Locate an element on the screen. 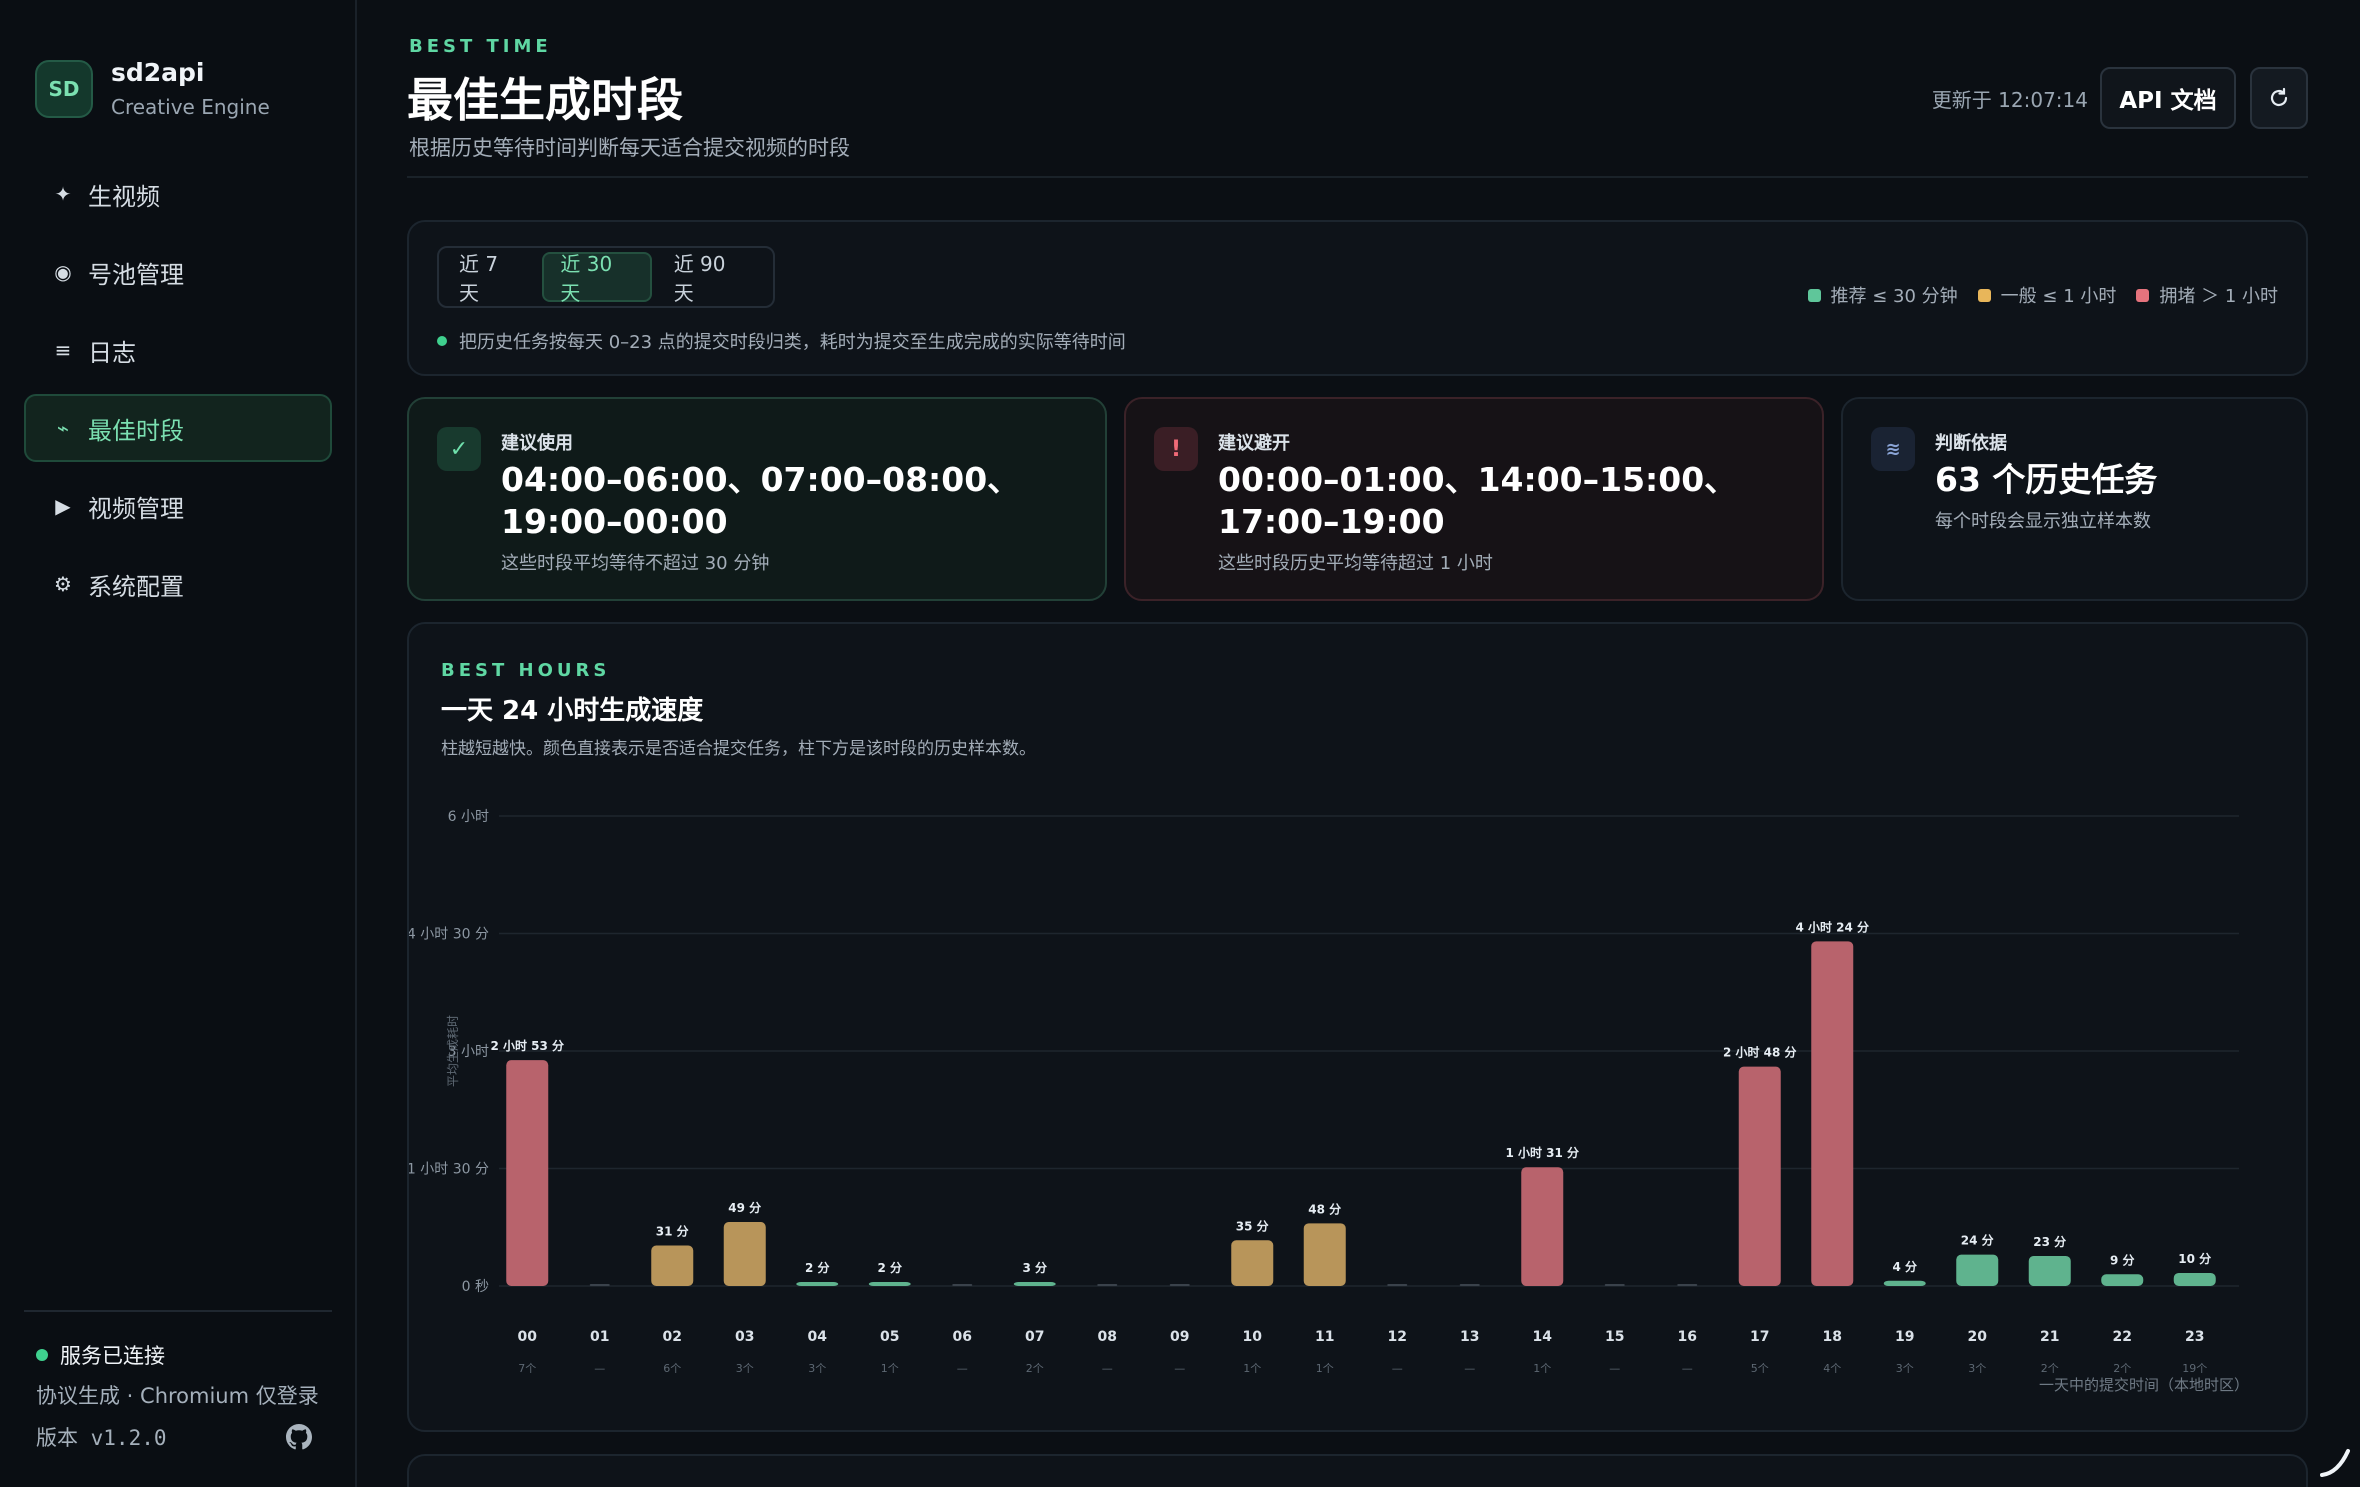 The height and width of the screenshot is (1487, 2360). x-tick-label: 19 is located at coordinates (1904, 1337).